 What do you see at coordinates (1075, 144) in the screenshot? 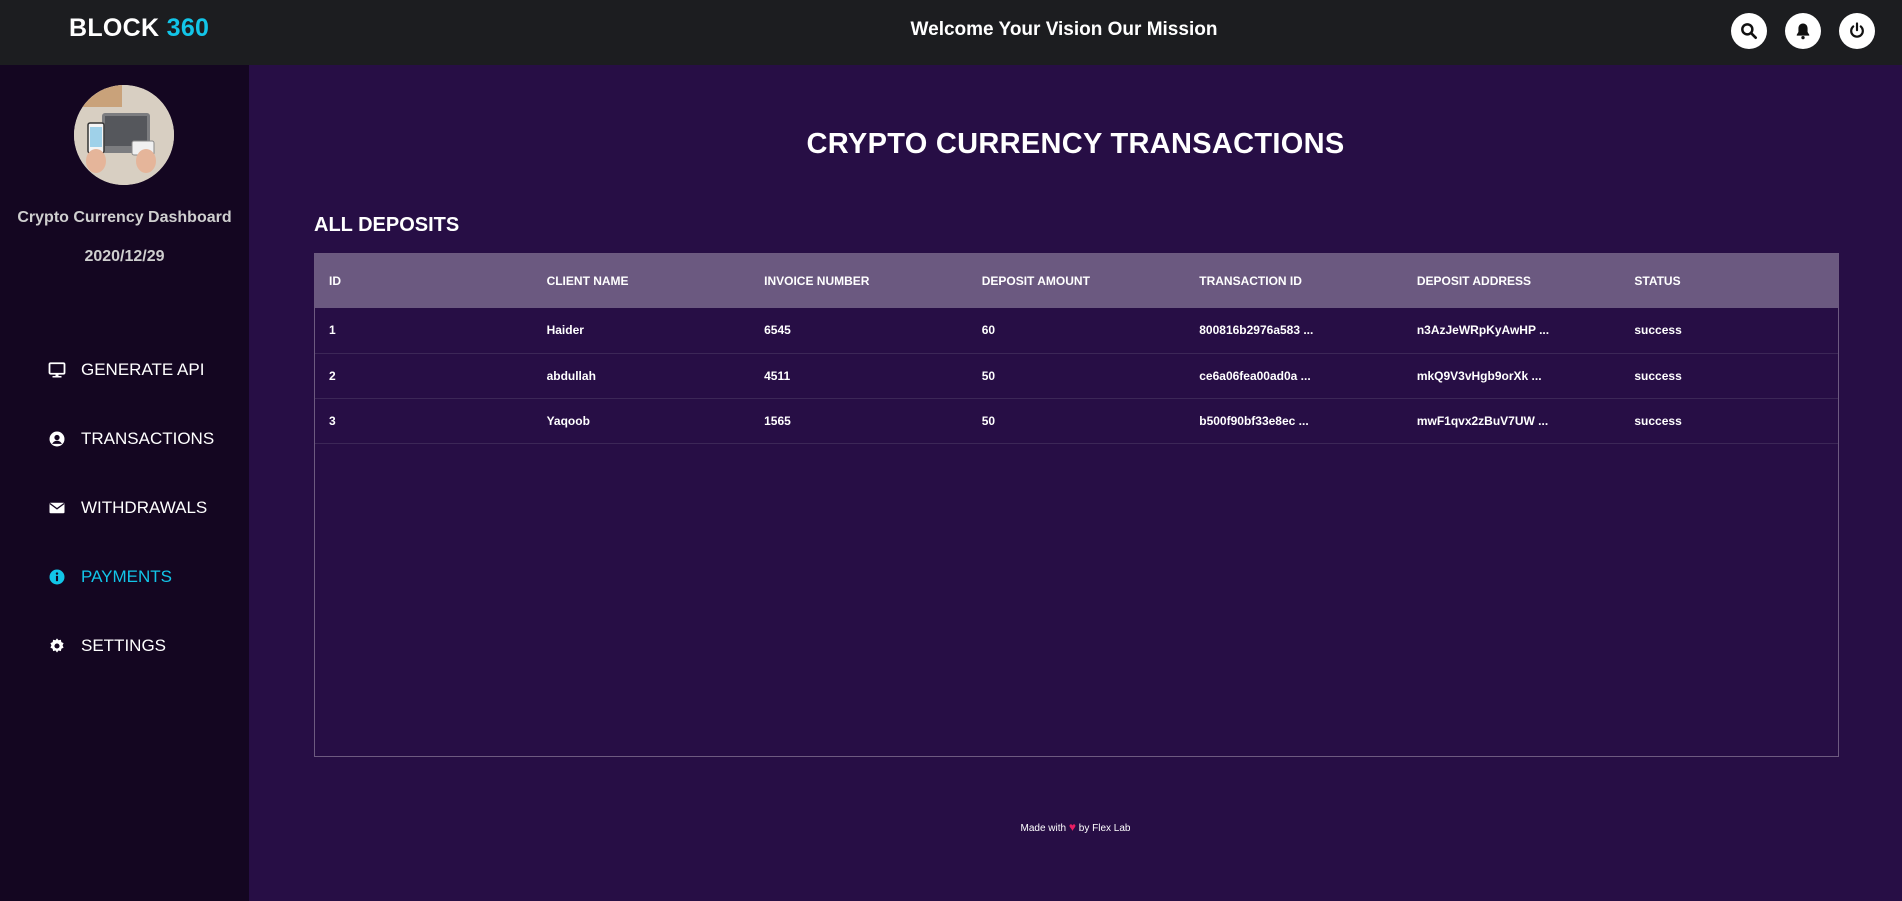
I see `page-title: CRYPTO CURRENCY TRANSACTIONS` at bounding box center [1075, 144].